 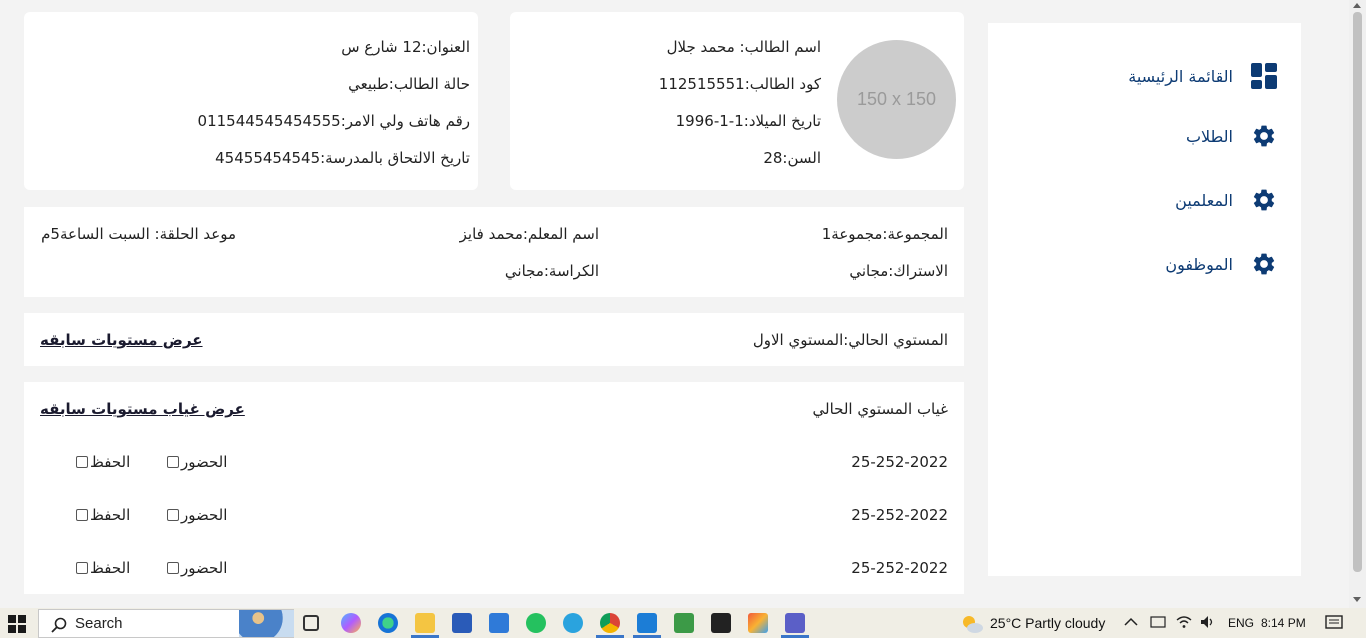 I want to click on previous-levels-link: عرض مستويات سابقه, so click(x=121, y=340).